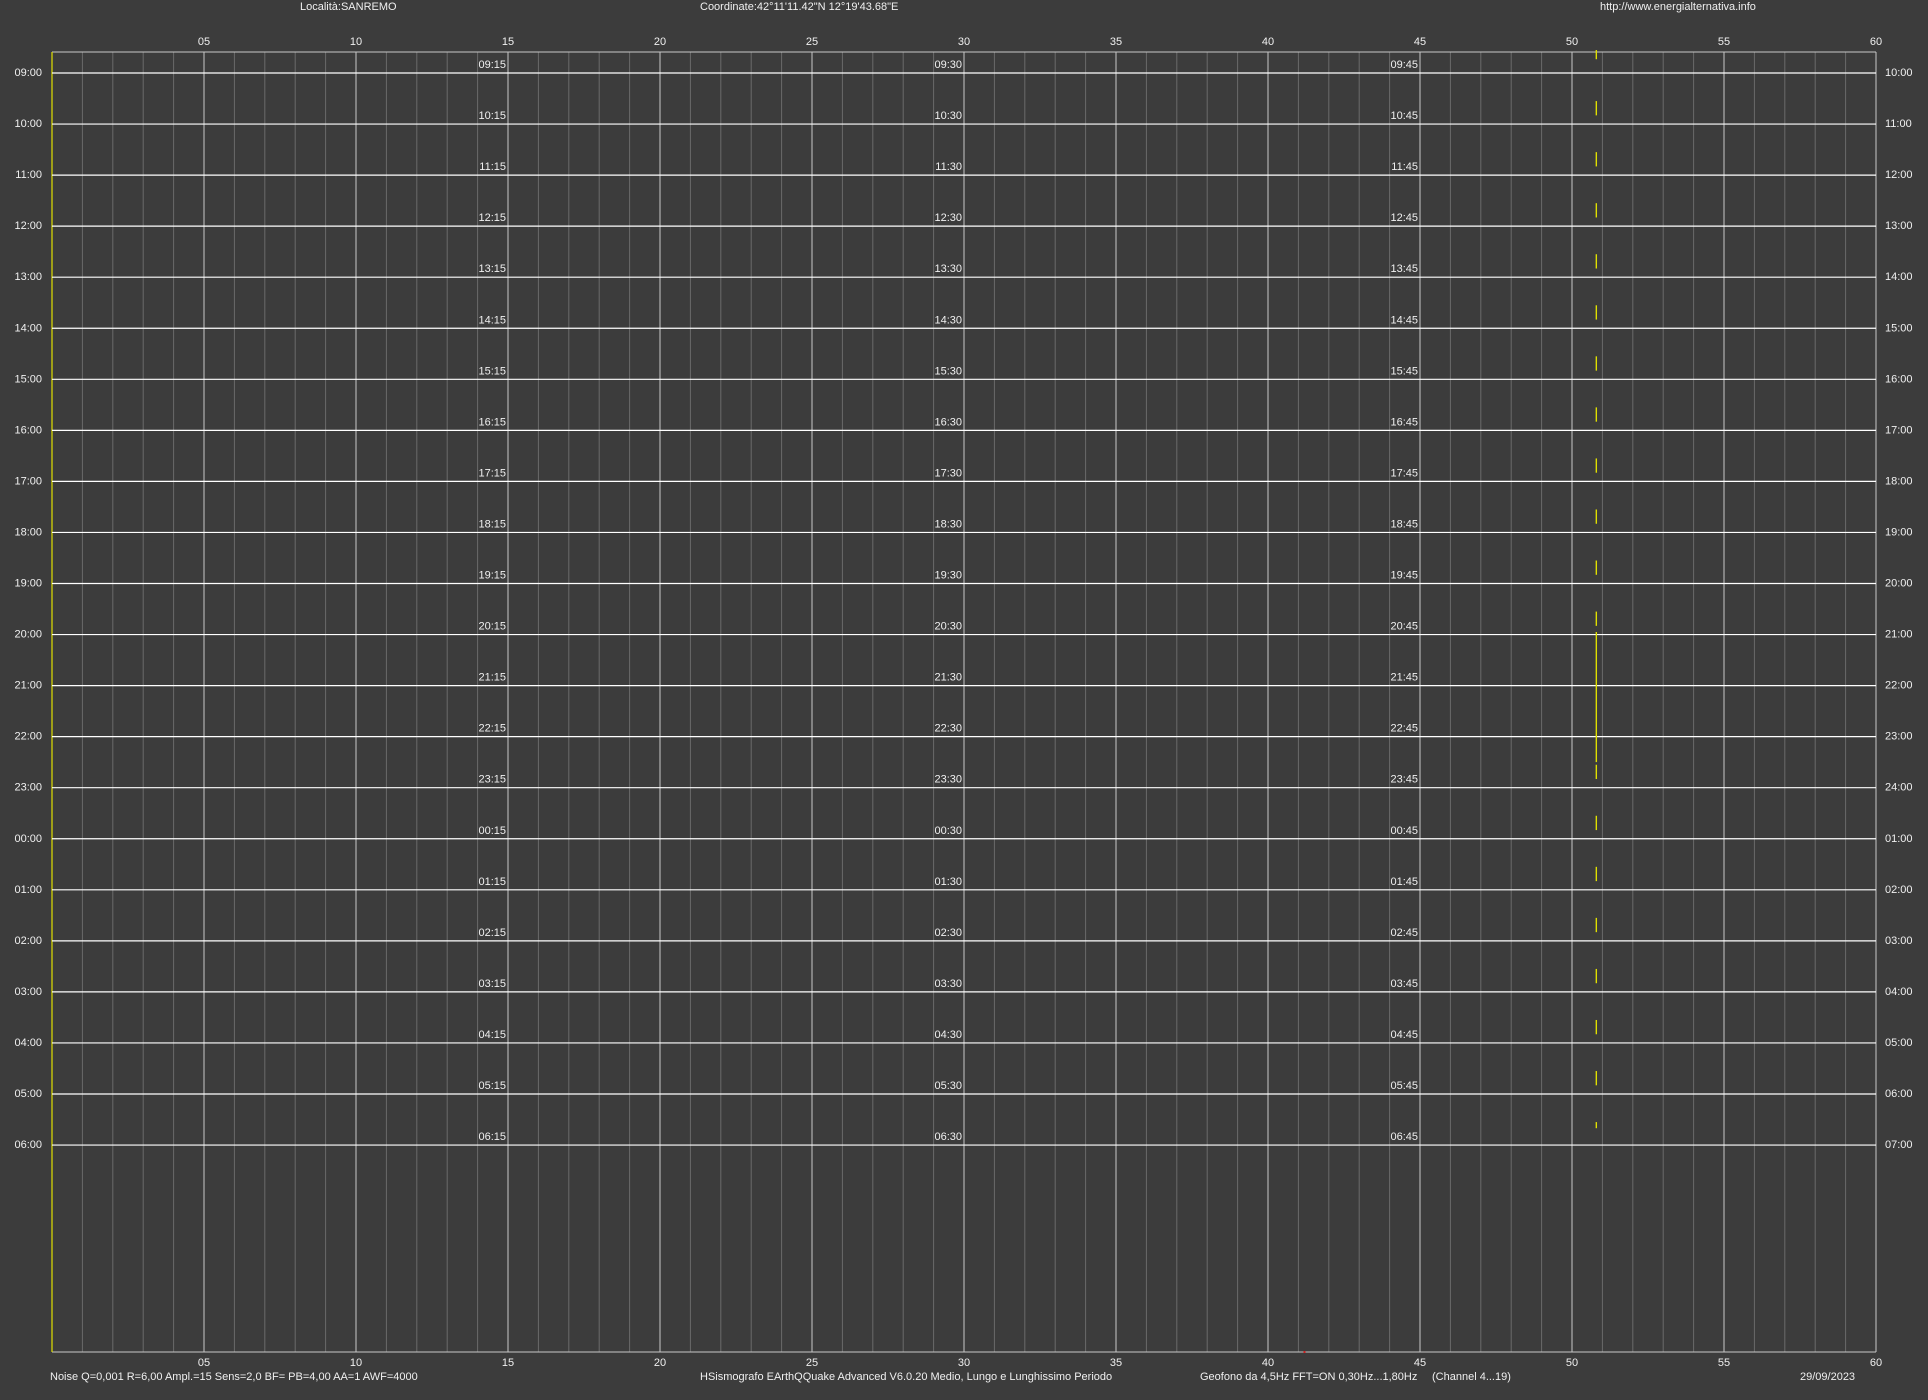 This screenshot has height=1400, width=1928. Describe the element at coordinates (492, 576) in the screenshot. I see `quarter-label: 19:15` at that location.